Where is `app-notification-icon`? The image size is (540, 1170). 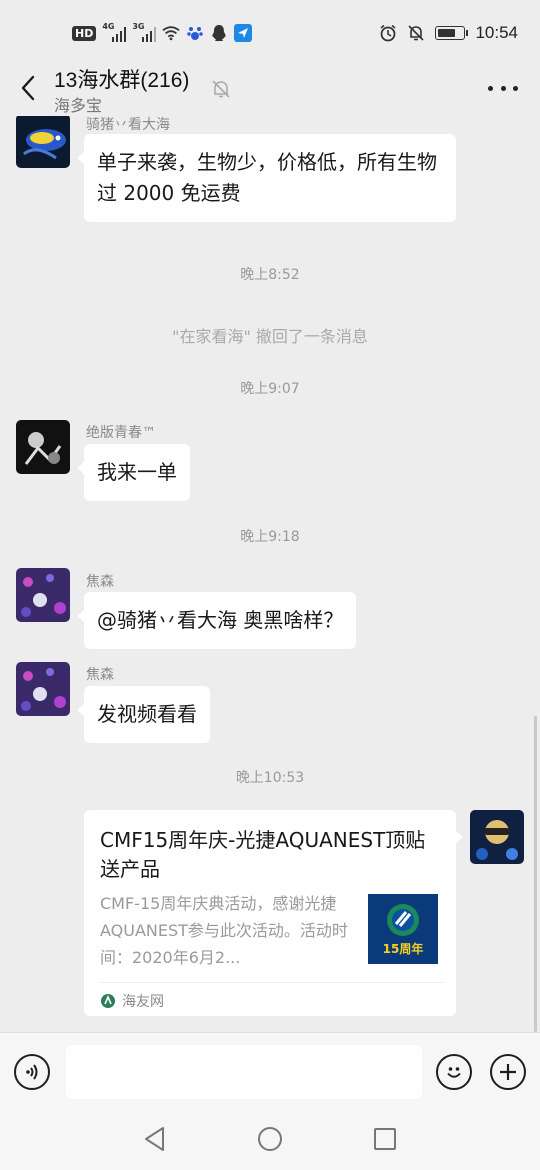 app-notification-icon is located at coordinates (243, 33).